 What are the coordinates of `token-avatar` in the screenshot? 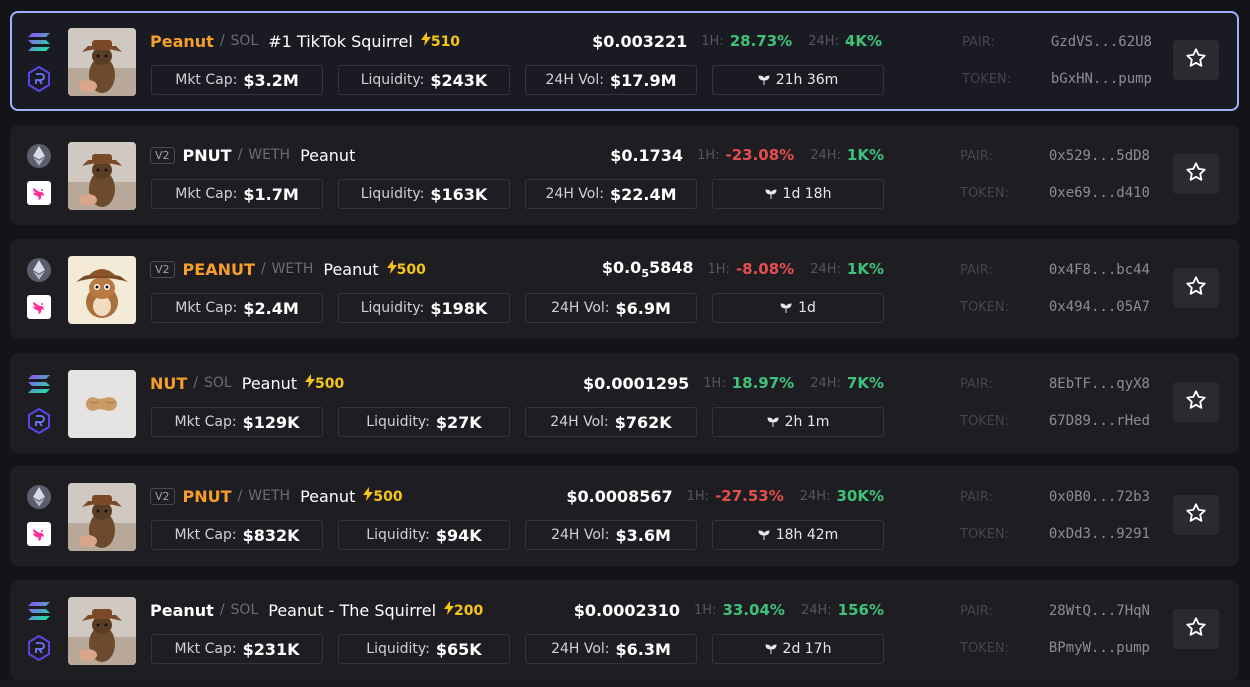 It's located at (102, 517).